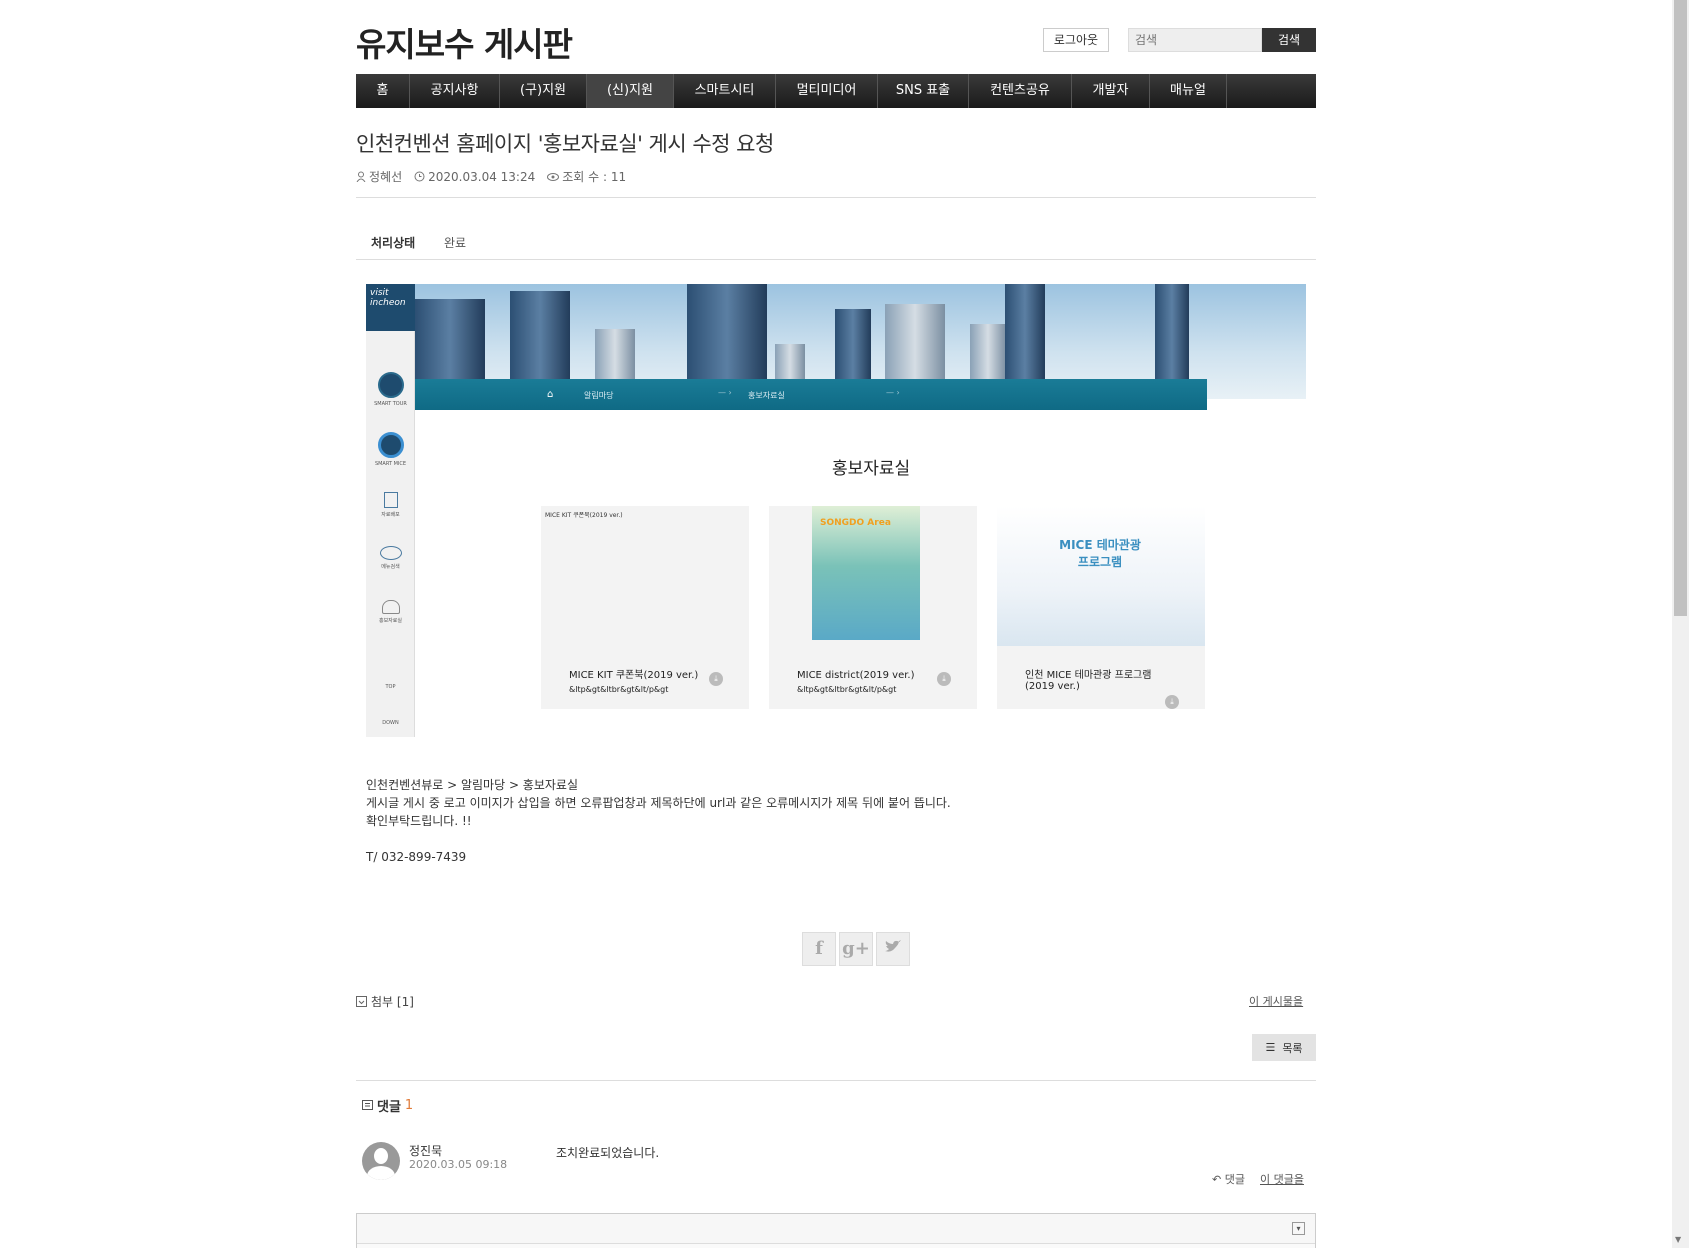 Image resolution: width=1689 pixels, height=1248 pixels. What do you see at coordinates (766, 395) in the screenshot?
I see `embedded-breadcrumb-2: 홍보자료실` at bounding box center [766, 395].